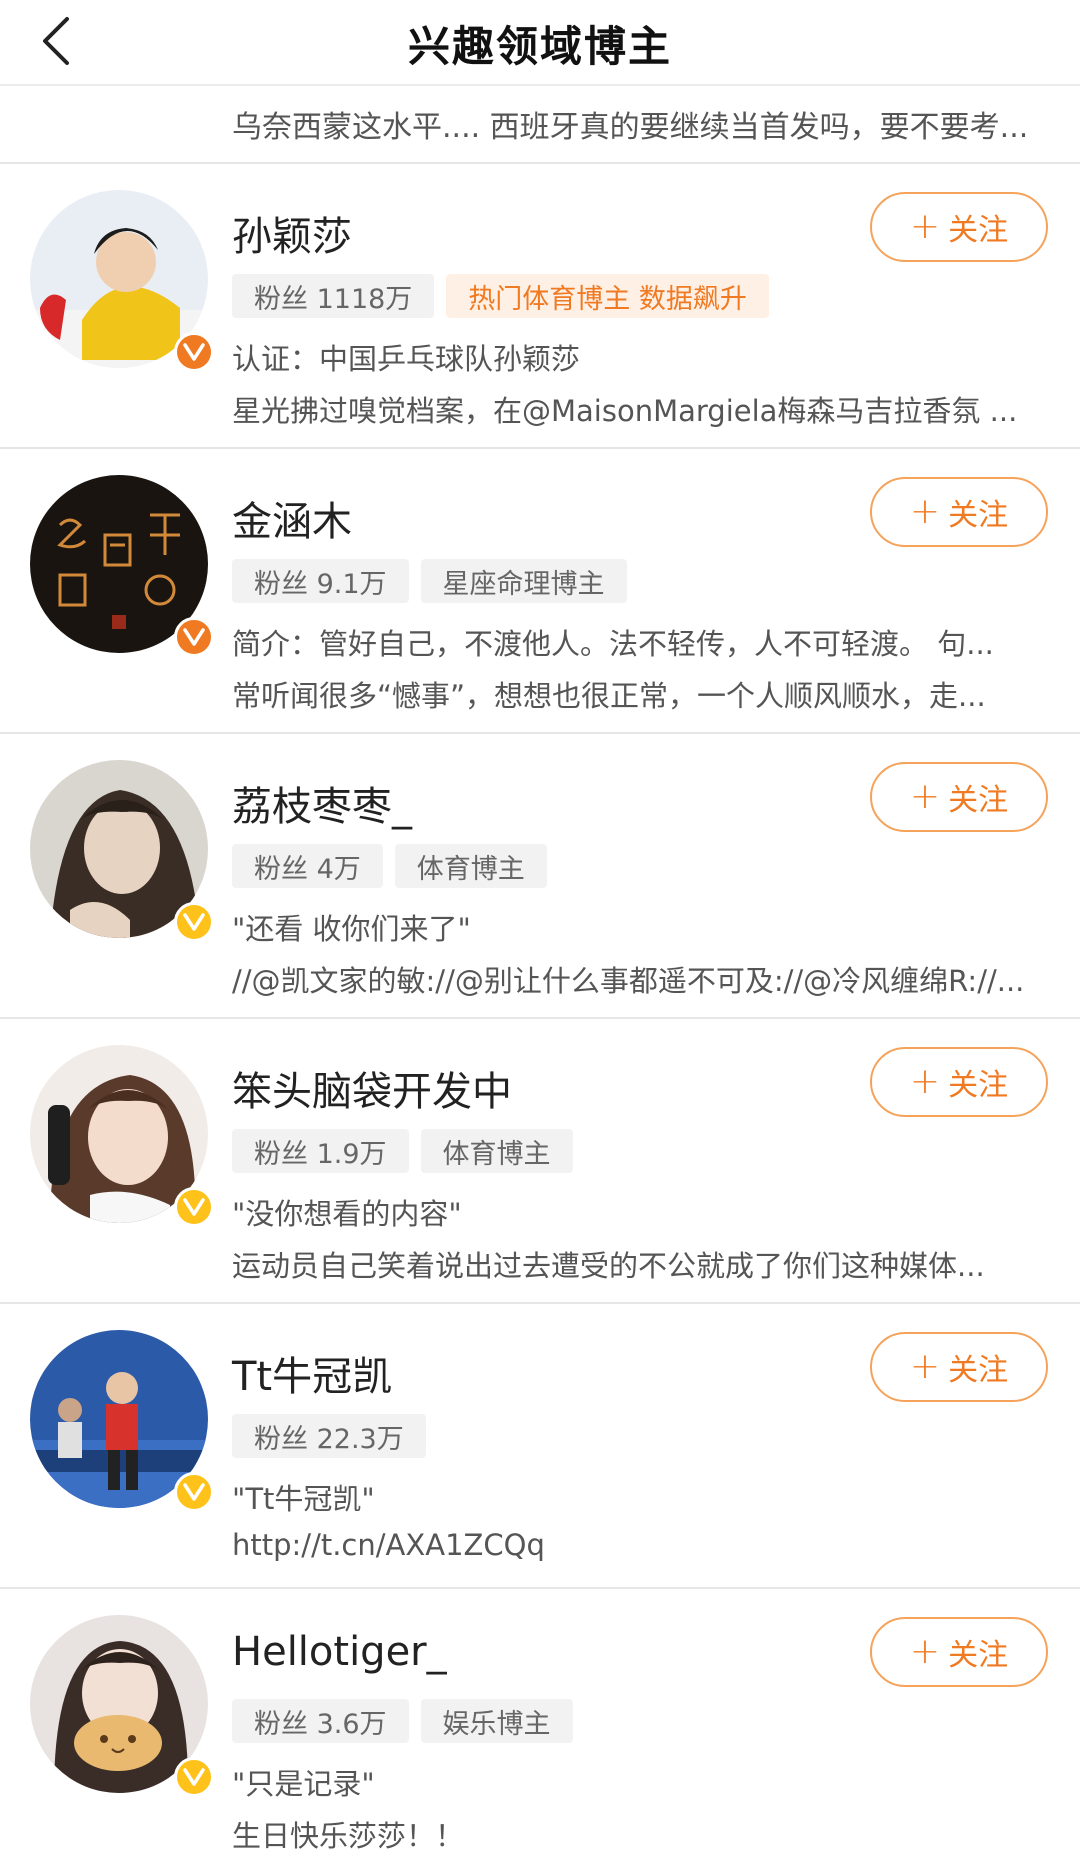 The width and height of the screenshot is (1080, 1874). Describe the element at coordinates (638, 1834) in the screenshot. I see `latest-post-snippet: 生日快乐莎莎！！` at that location.